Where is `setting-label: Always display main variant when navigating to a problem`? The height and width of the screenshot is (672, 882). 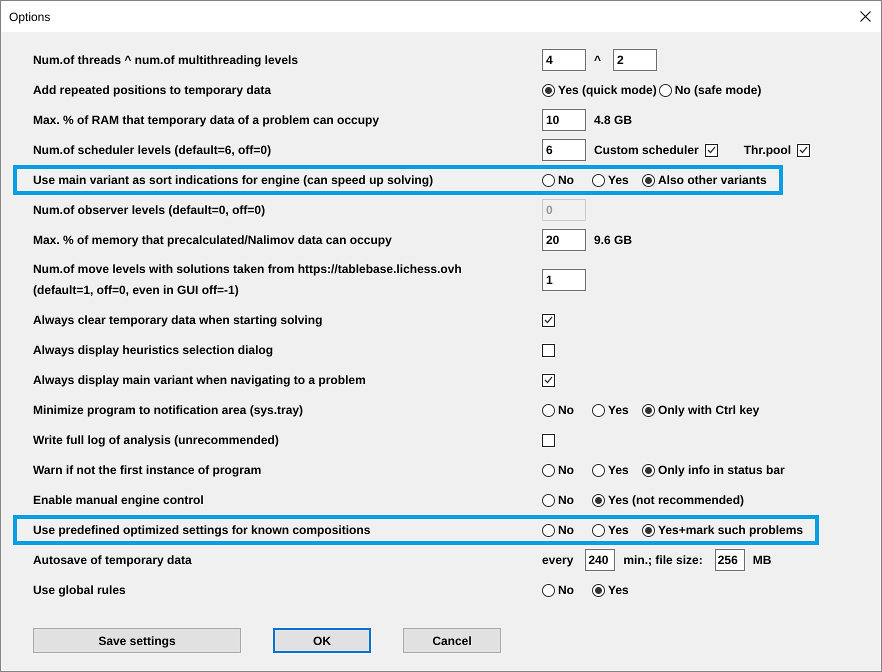
setting-label: Always display main variant when navigating to a problem is located at coordinates (200, 380).